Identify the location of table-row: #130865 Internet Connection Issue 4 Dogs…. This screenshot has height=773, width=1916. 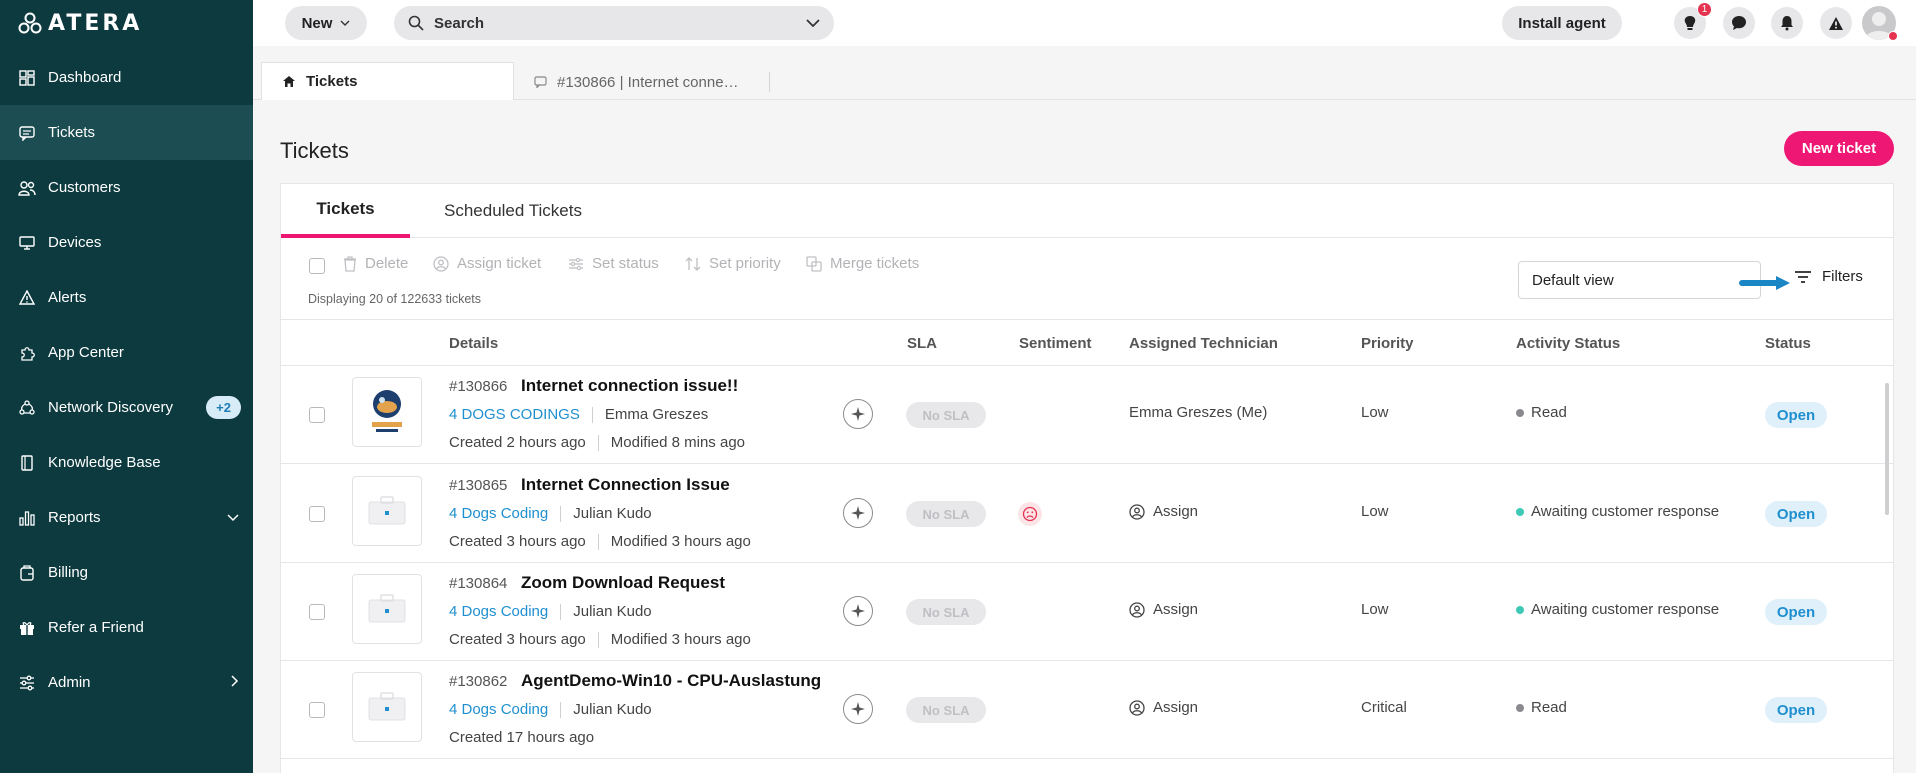
(1087, 514).